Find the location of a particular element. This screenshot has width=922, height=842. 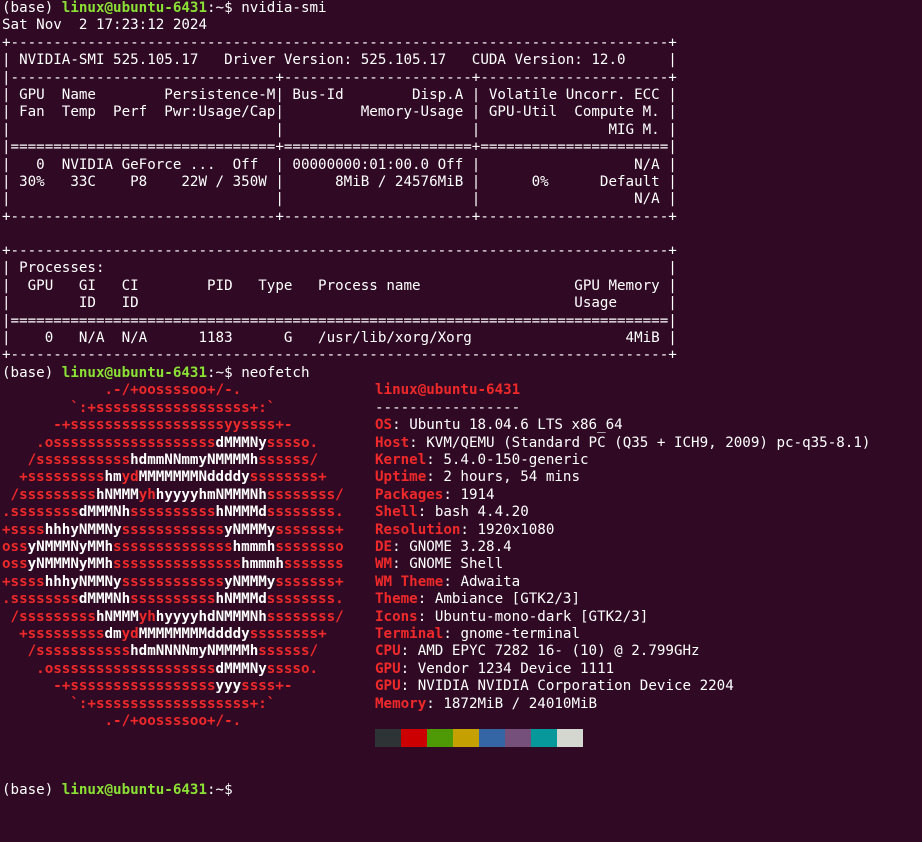

info-line: Memory: 1872MiB / 24010MiB is located at coordinates (486, 704).